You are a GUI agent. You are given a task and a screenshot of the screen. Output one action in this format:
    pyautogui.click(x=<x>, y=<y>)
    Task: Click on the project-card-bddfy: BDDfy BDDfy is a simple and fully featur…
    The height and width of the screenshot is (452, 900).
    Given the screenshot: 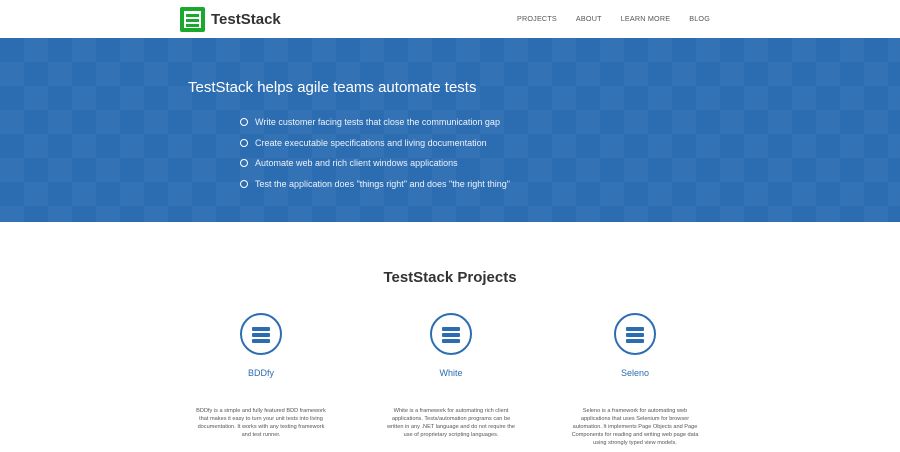 What is the action you would take?
    pyautogui.click(x=261, y=376)
    